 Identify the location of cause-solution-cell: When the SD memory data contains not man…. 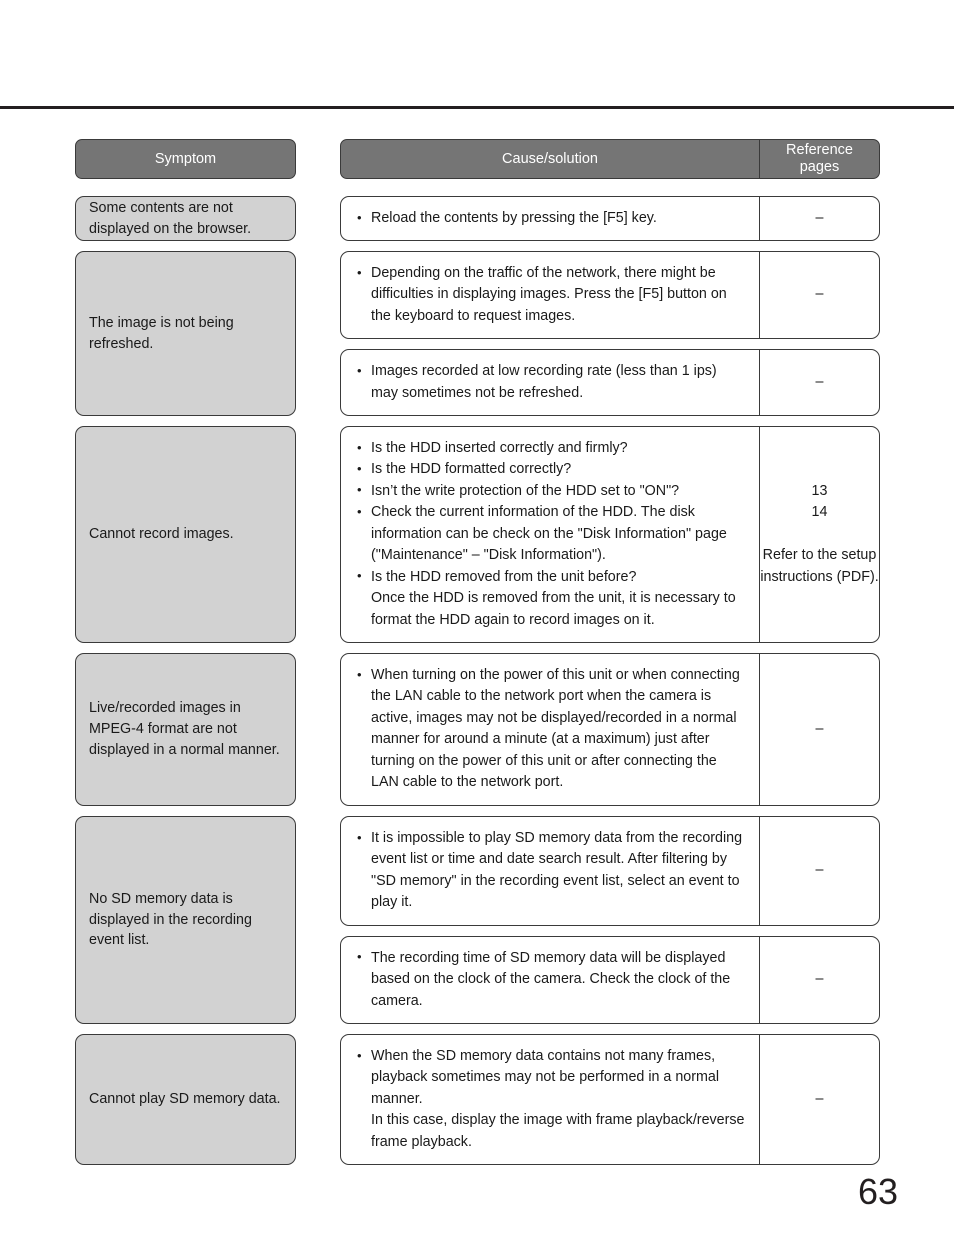
(550, 1099).